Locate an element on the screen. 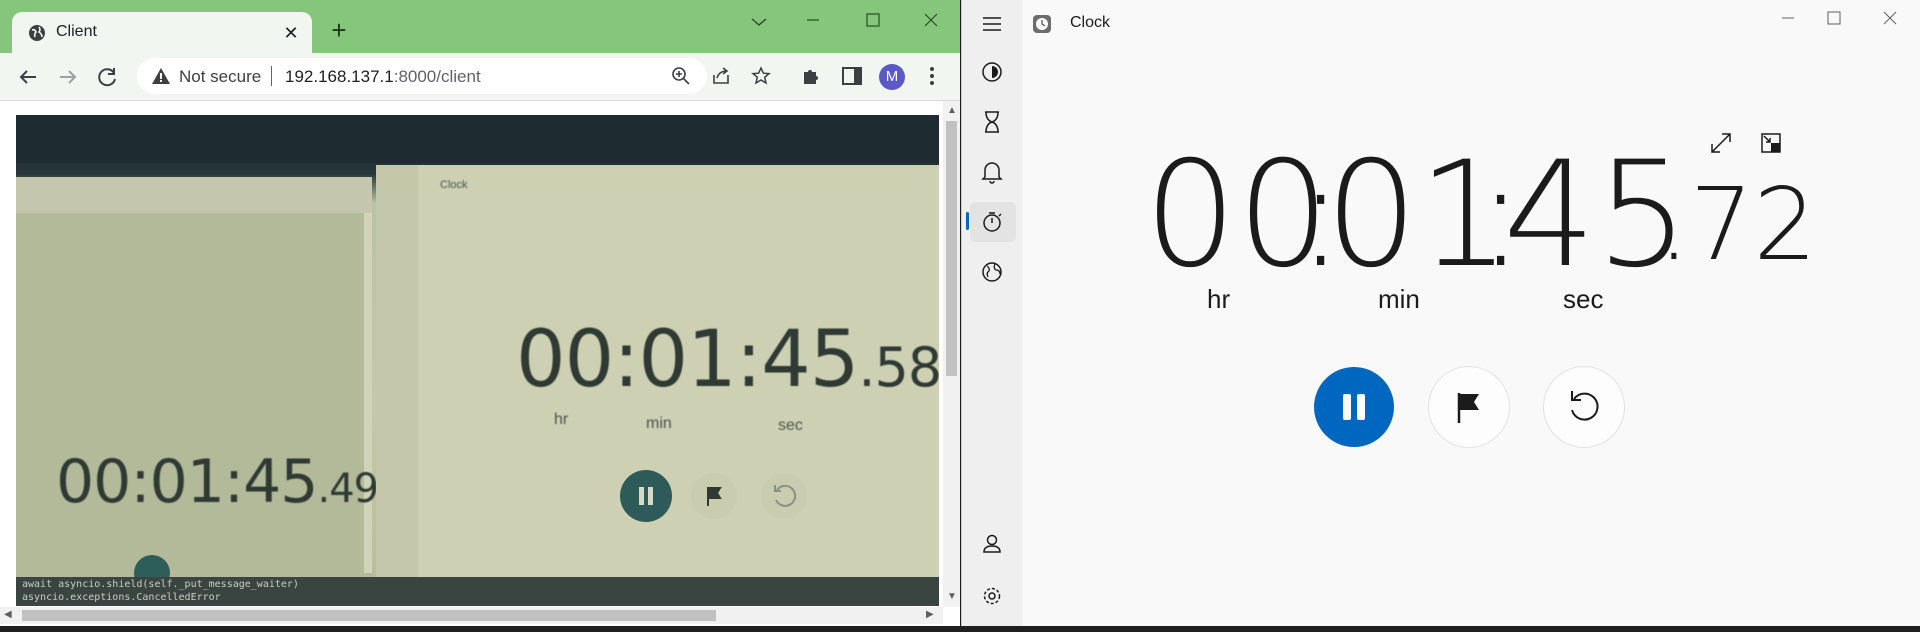  account-nav is located at coordinates (992, 544).